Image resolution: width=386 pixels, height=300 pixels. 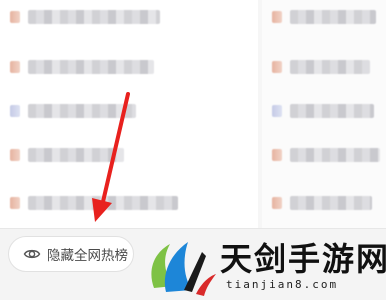 What do you see at coordinates (87, 256) in the screenshot?
I see `hide-hot-list-label: 隐藏全网热榜` at bounding box center [87, 256].